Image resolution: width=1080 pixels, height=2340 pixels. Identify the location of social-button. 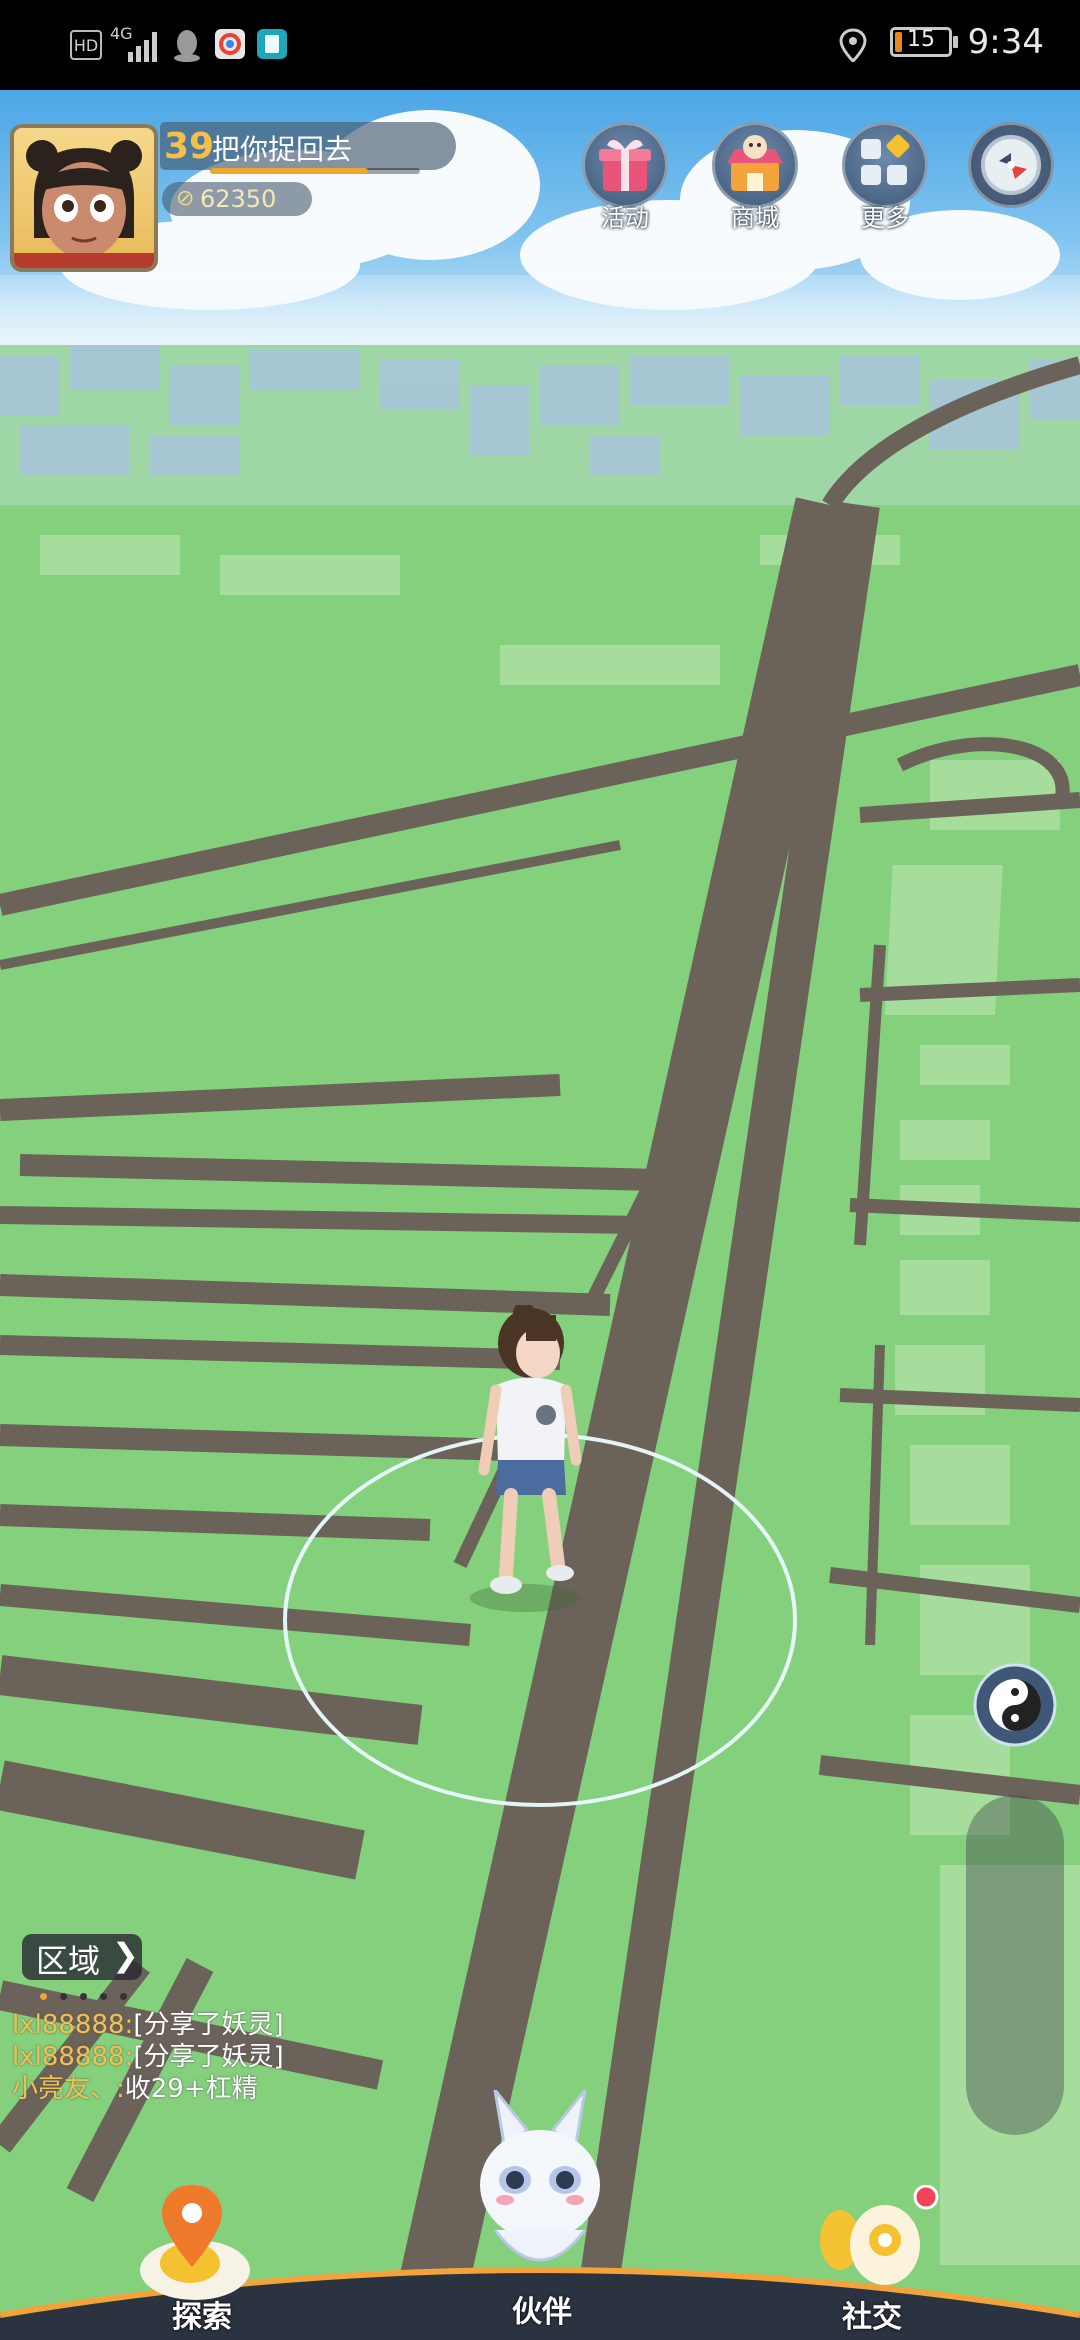
(875, 2245).